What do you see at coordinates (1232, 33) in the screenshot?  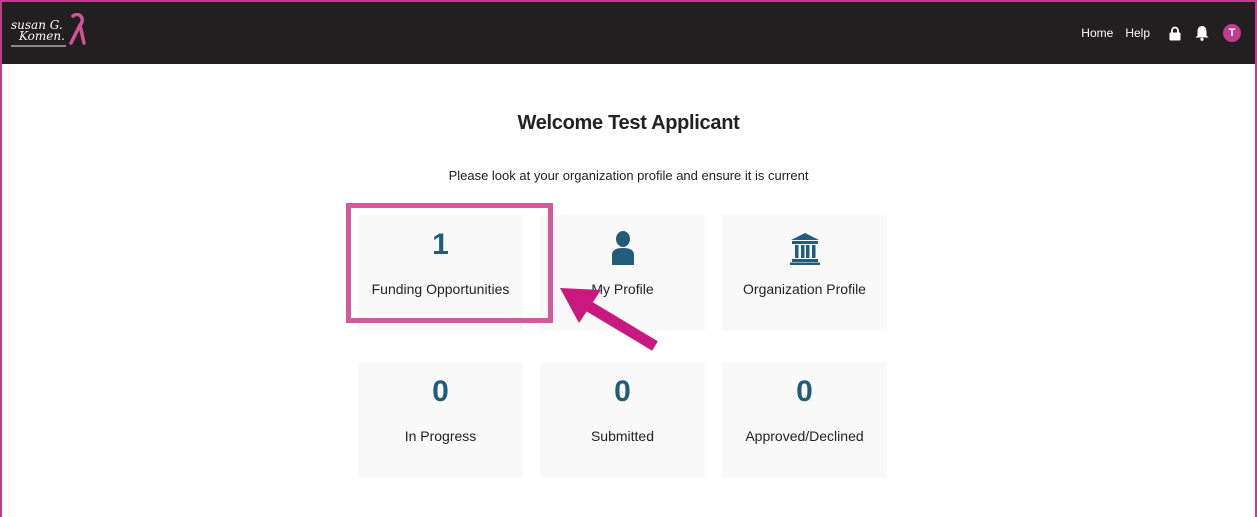 I see `user-avatar: T` at bounding box center [1232, 33].